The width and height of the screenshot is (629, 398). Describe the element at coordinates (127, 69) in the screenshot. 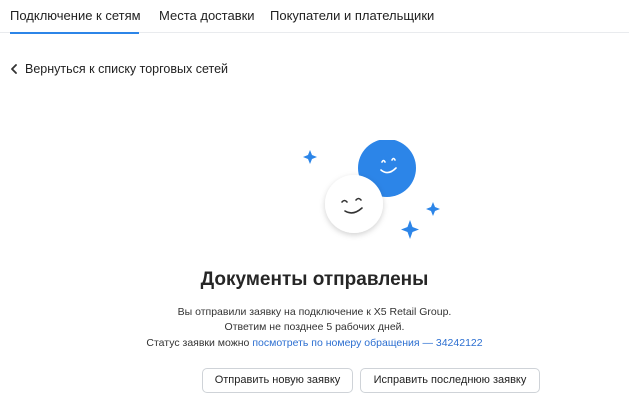

I see `back-link-label: Вернуться к списку торговых сетей` at that location.